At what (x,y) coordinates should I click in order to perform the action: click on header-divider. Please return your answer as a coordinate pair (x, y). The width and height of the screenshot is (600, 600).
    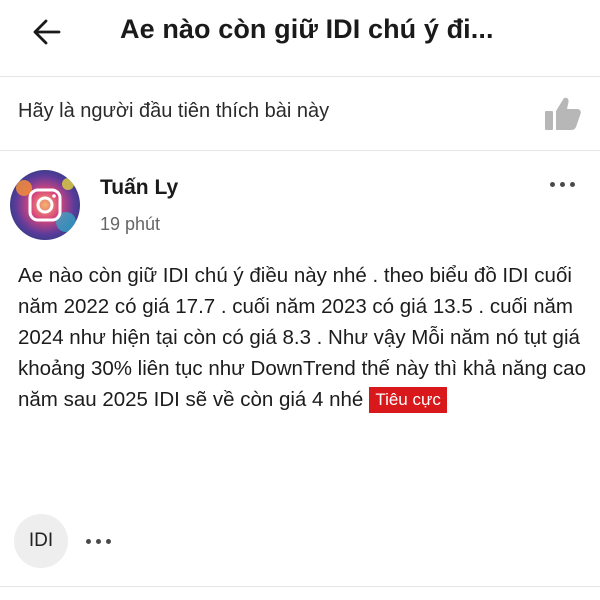
    Looking at the image, I should click on (300, 76).